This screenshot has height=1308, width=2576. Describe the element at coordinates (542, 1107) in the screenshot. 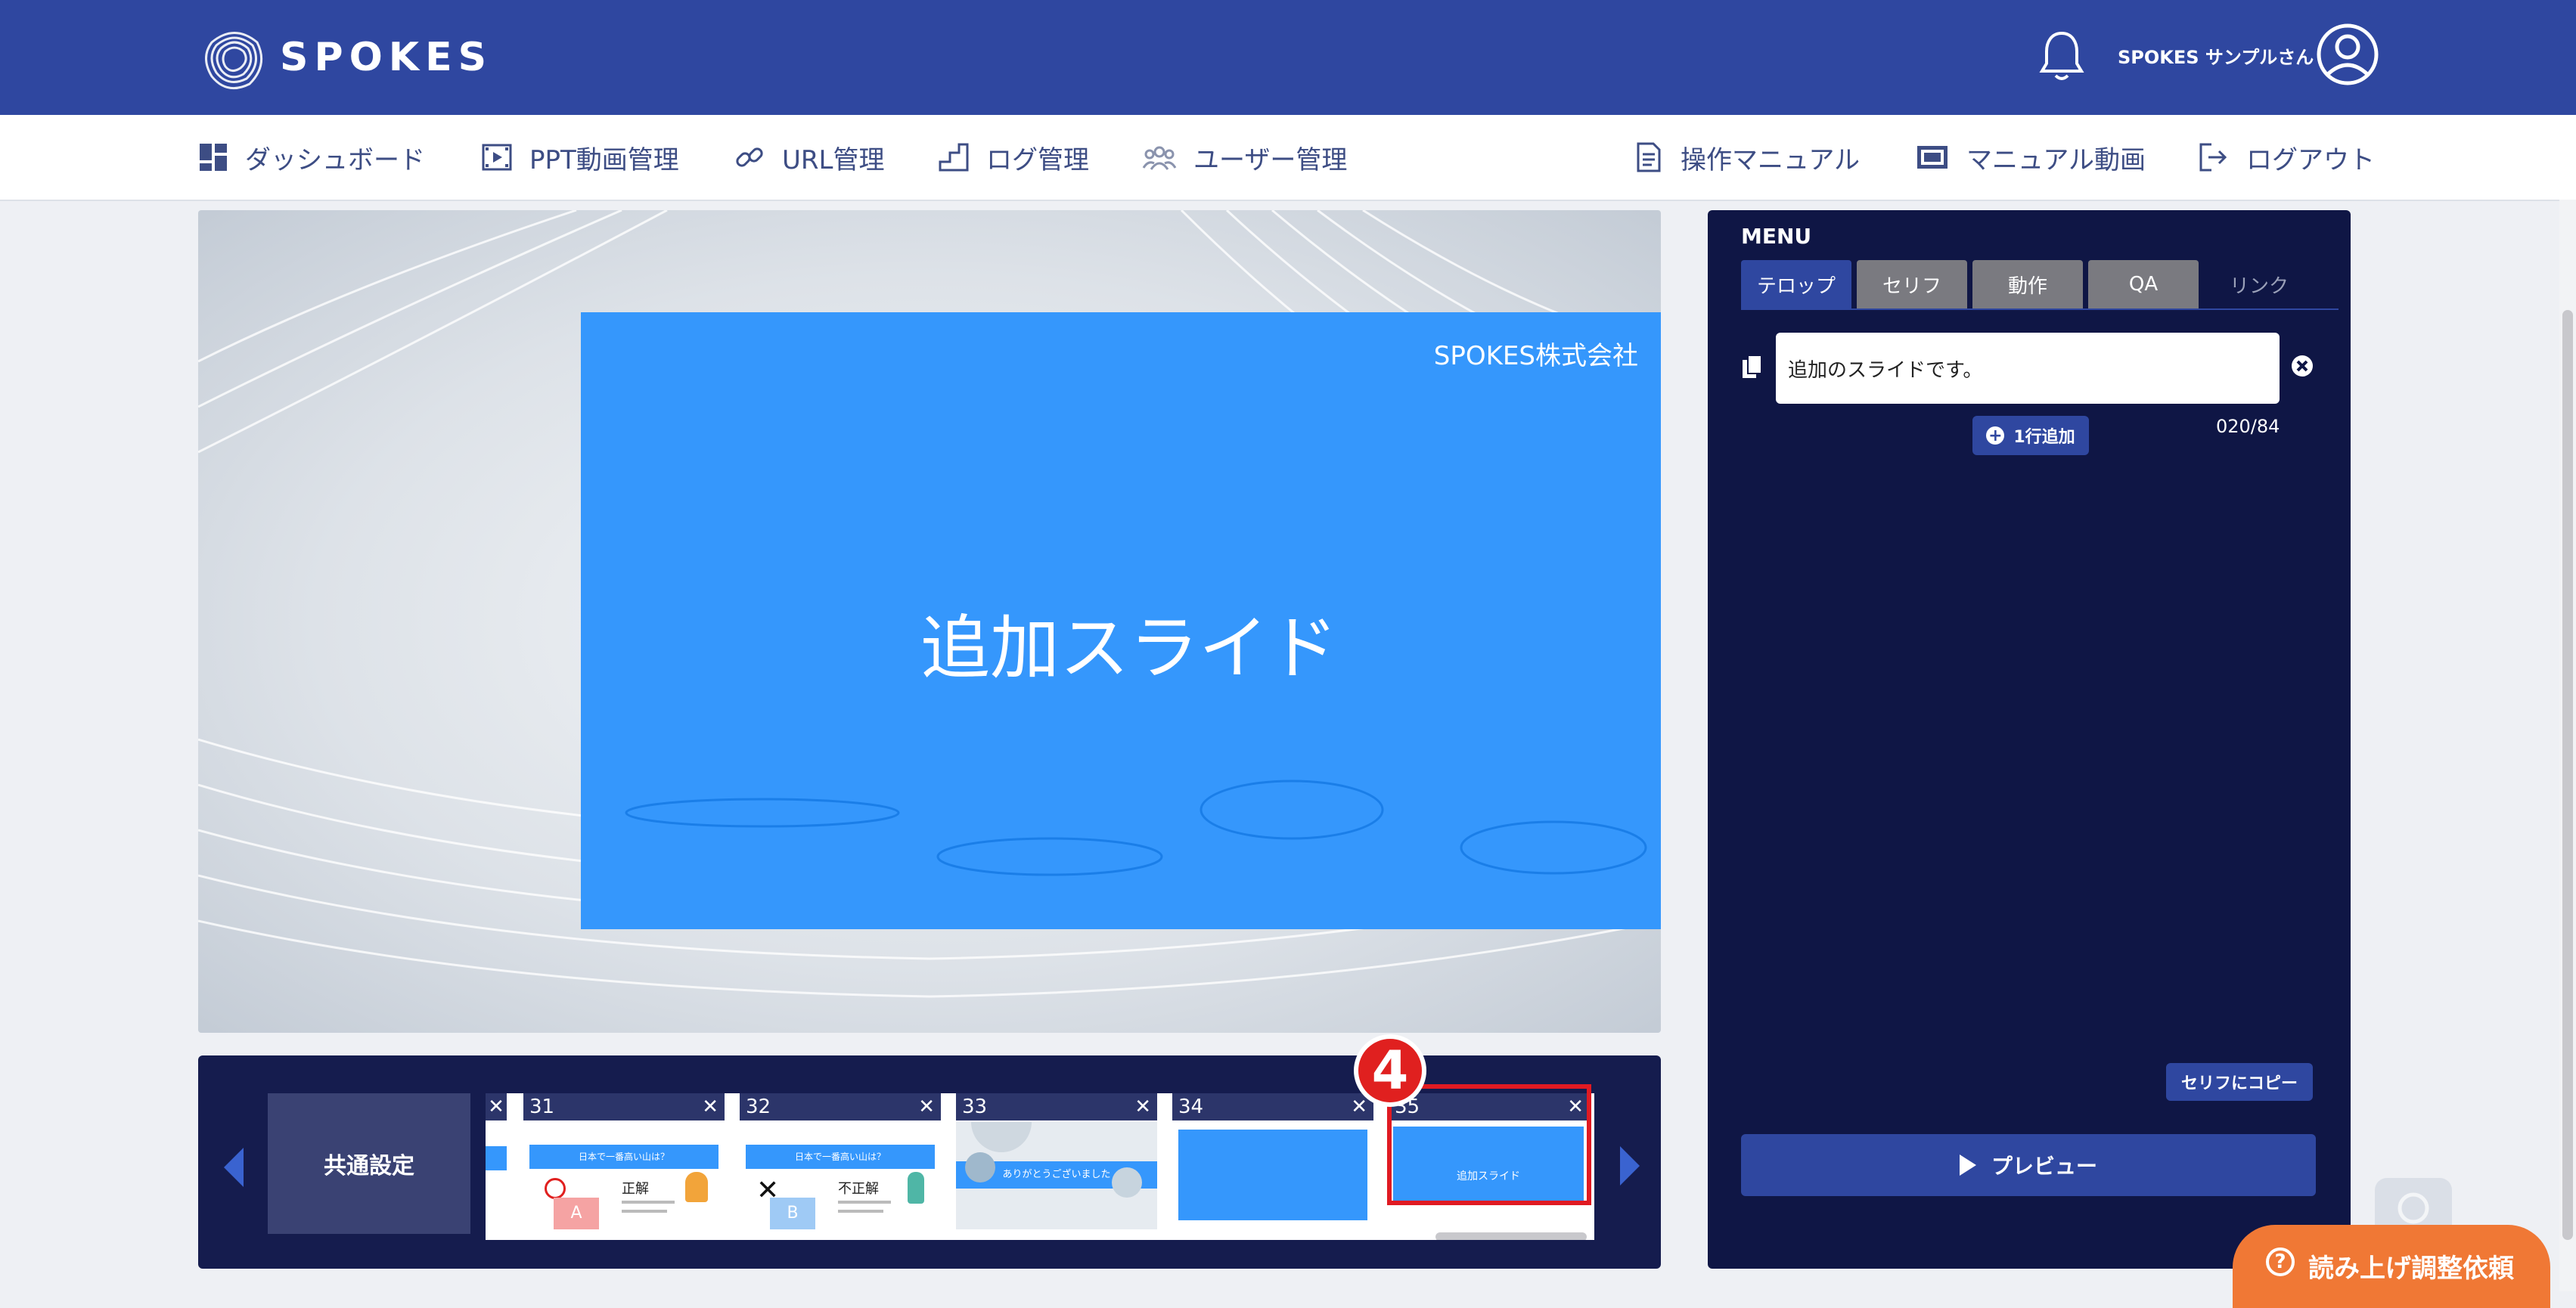

I see `thumbnail-number: 31` at that location.